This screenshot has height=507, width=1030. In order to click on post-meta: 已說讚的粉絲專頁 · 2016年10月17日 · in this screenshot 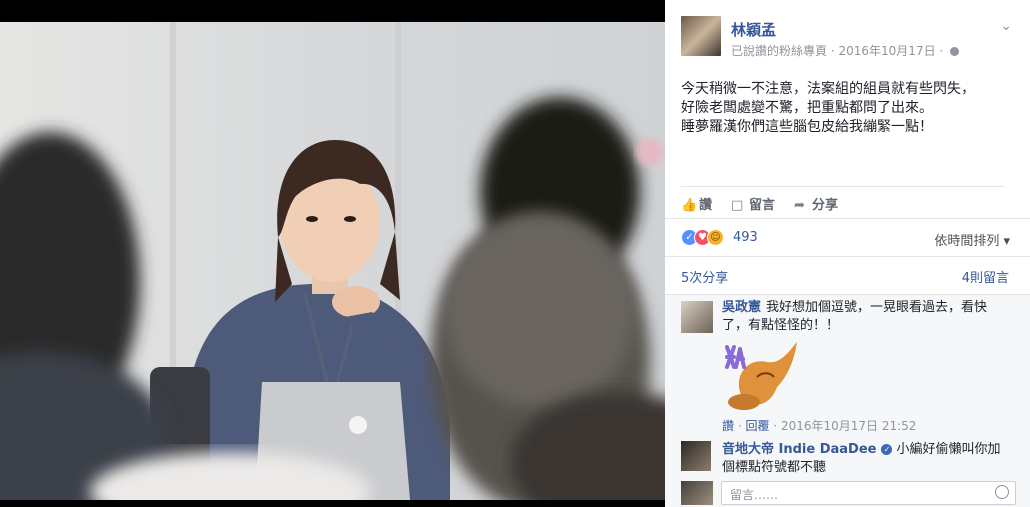, I will do `click(845, 50)`.